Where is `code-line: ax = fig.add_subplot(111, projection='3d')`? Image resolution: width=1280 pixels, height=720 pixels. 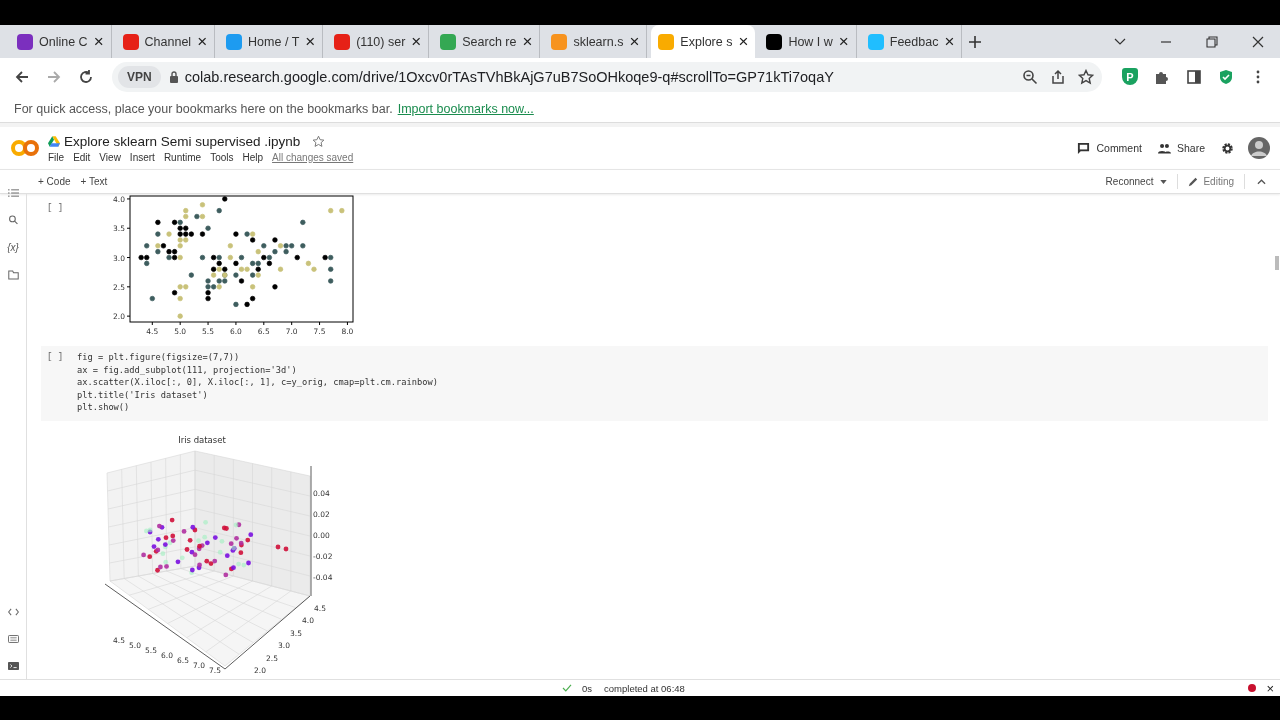 code-line: ax = fig.add_subplot(111, projection='3d') is located at coordinates (187, 370).